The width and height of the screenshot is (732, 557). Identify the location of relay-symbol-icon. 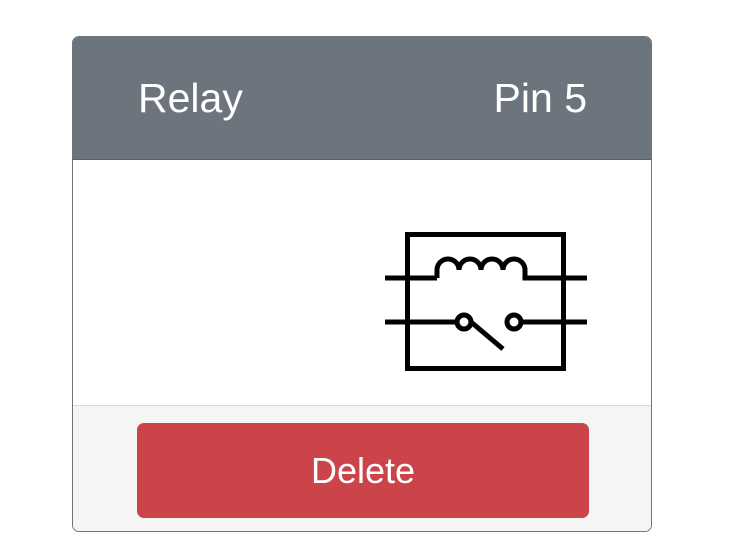
(486, 301).